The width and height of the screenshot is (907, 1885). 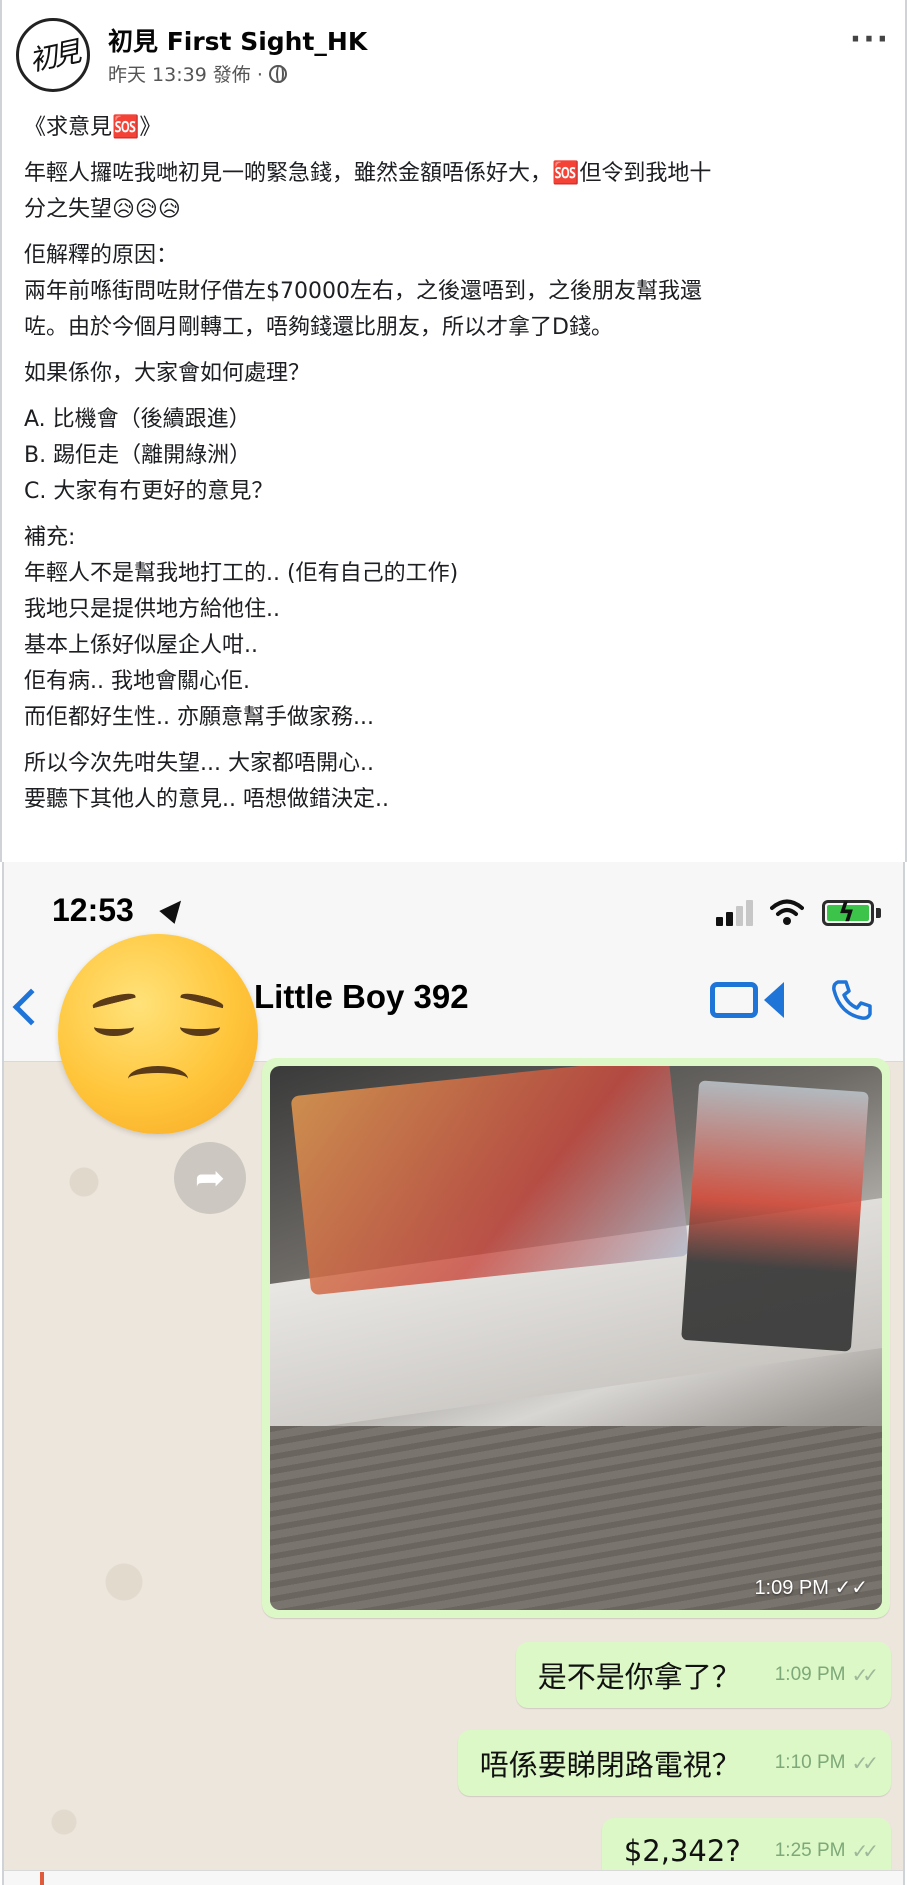 What do you see at coordinates (878, 913) in the screenshot?
I see `battery-tip` at bounding box center [878, 913].